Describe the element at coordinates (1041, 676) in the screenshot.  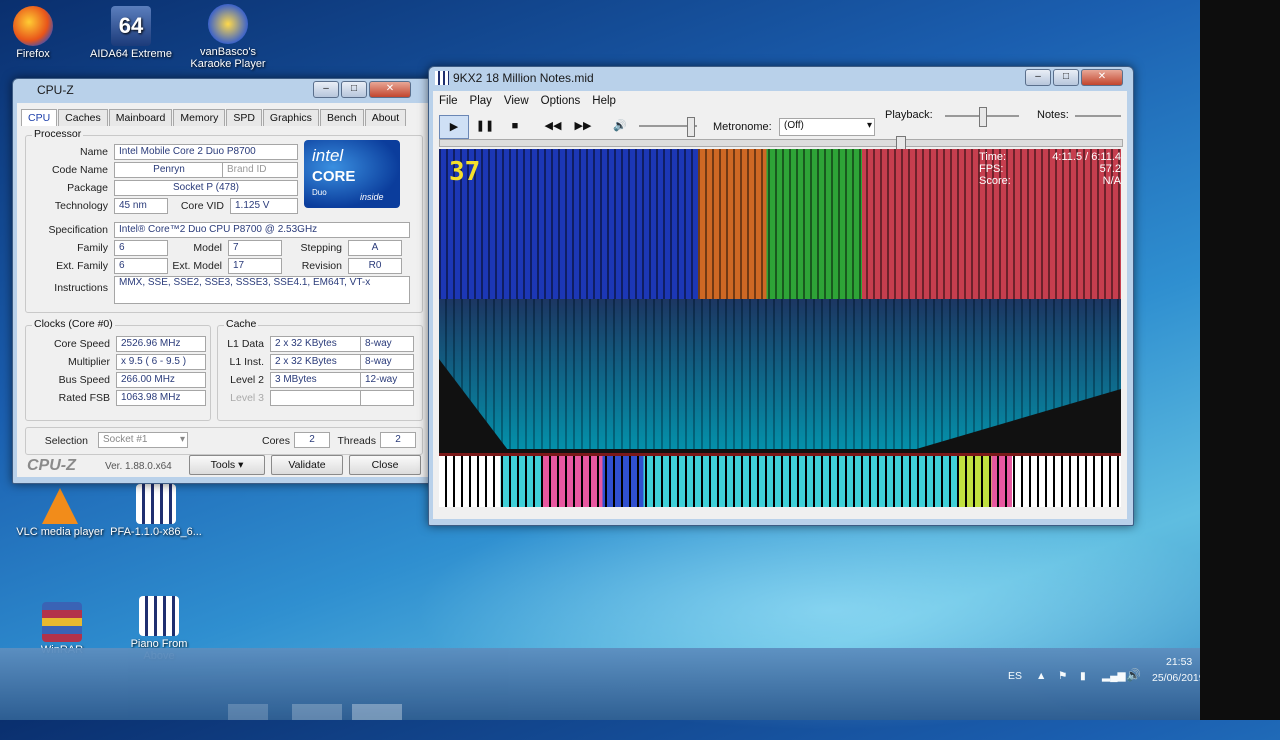
I see `show-hidden-icons-icon: ▲` at that location.